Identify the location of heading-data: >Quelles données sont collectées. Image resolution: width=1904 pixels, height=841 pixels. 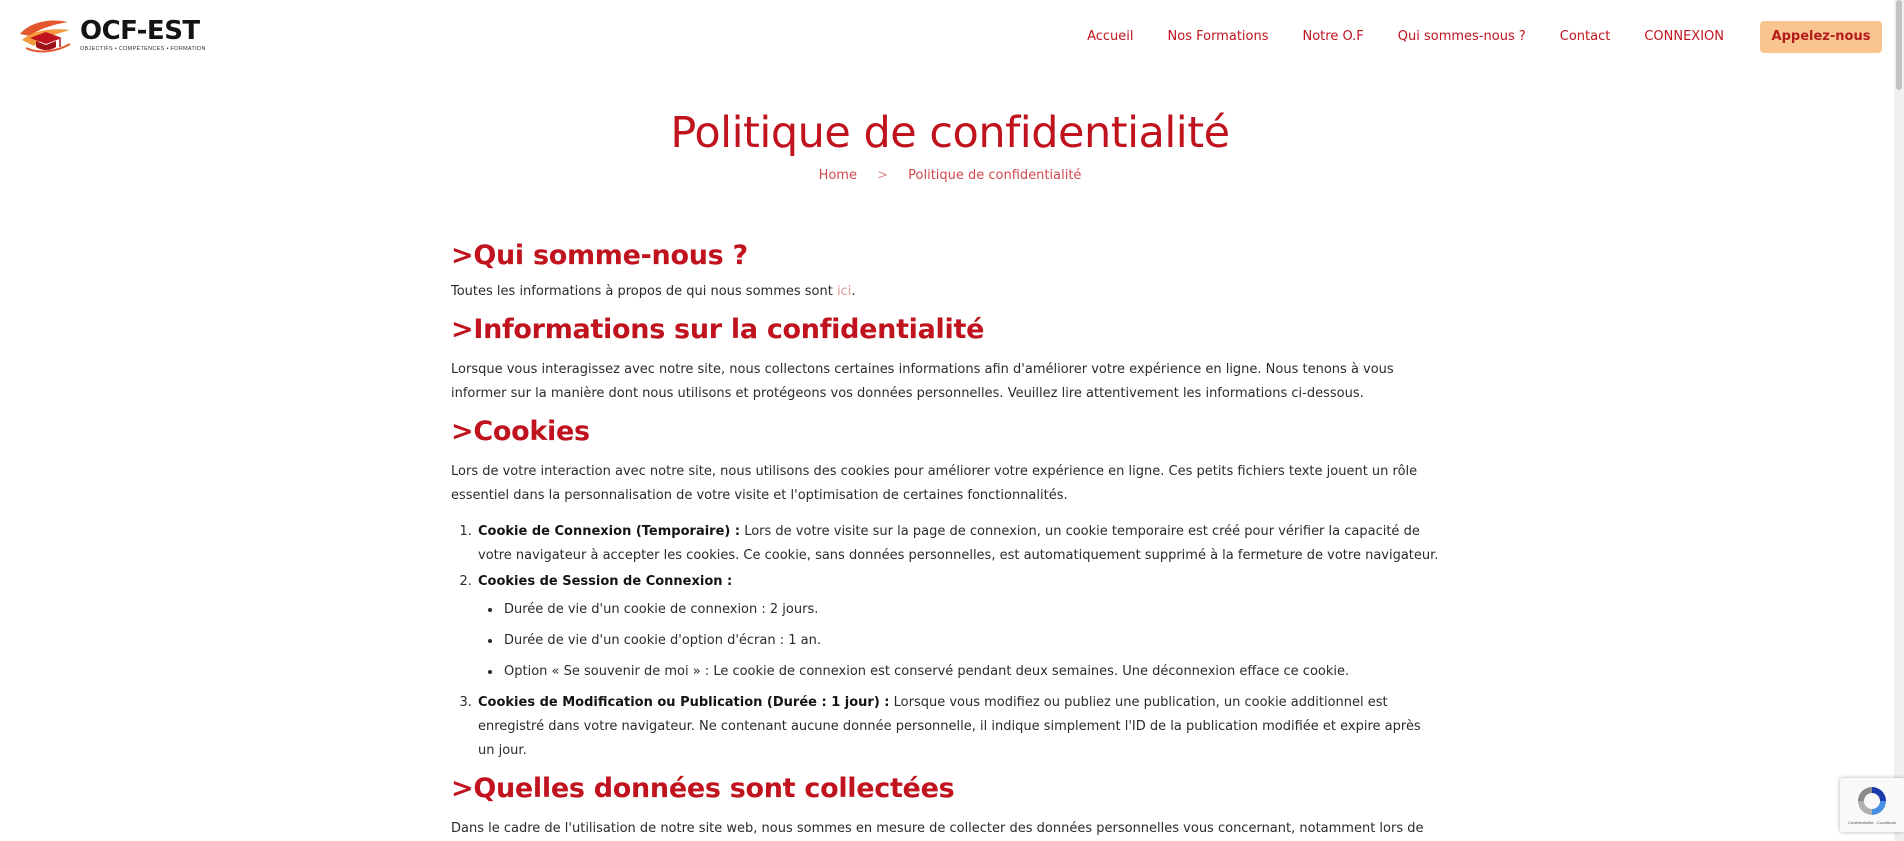
(703, 788).